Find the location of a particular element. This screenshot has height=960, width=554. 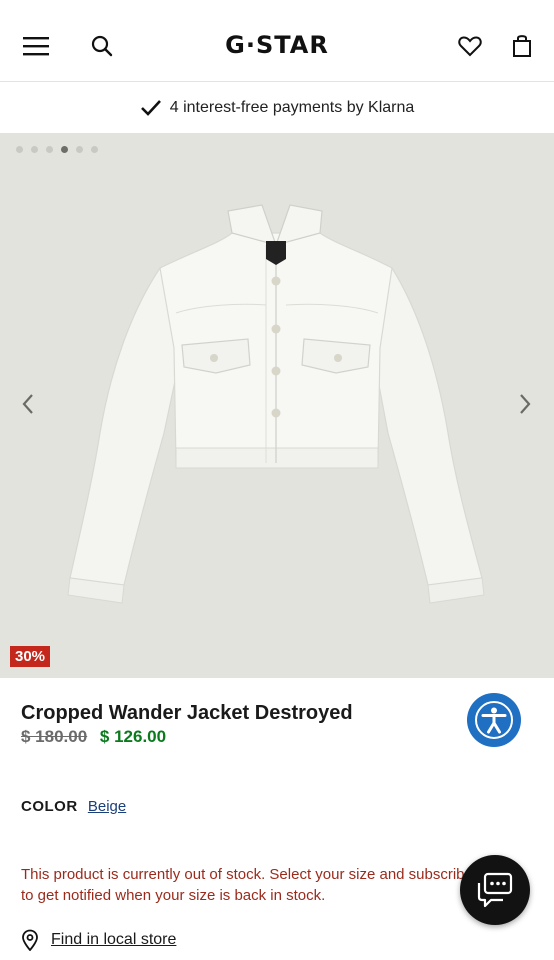

accessibility-icon is located at coordinates (494, 720).